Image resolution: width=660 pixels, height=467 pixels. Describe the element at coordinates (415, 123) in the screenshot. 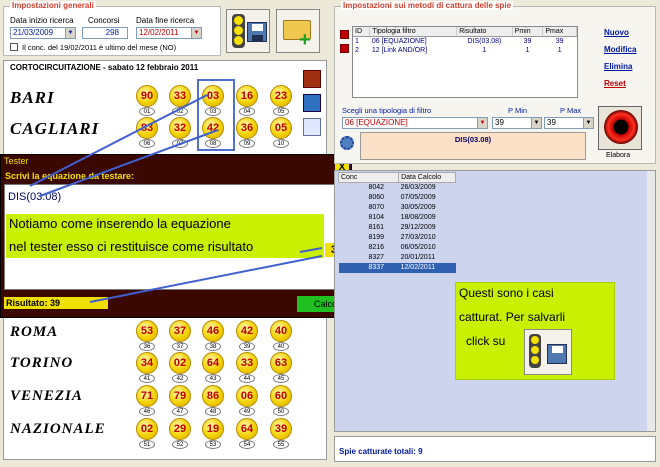

I see `filter-select: 06 [EQUAZIONE] ▼` at that location.